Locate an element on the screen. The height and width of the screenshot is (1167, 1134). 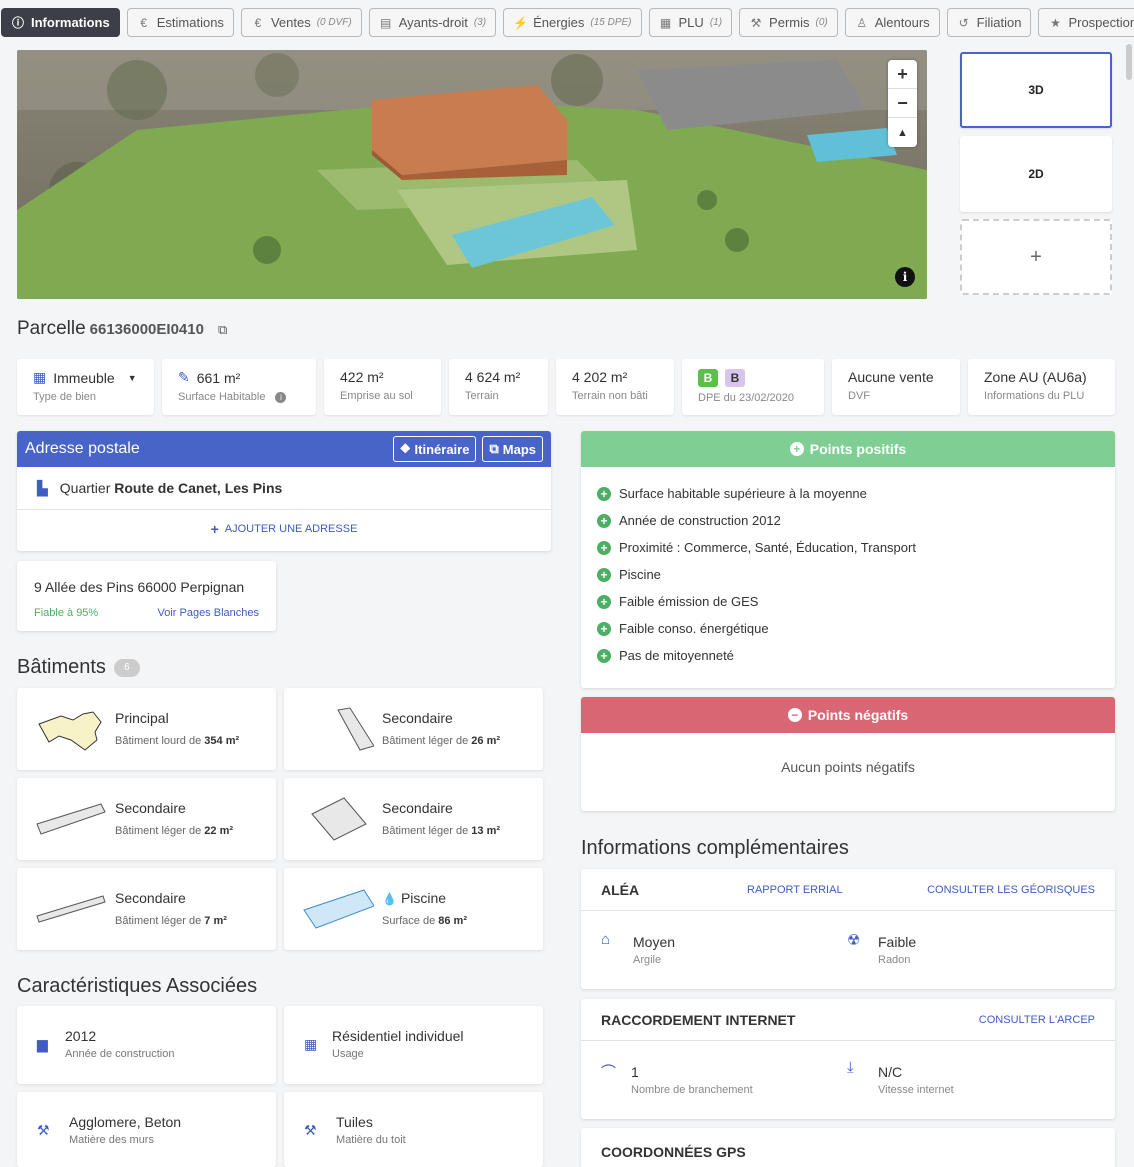
tab-ventes: € Ventes (0 DVF) is located at coordinates (301, 22).